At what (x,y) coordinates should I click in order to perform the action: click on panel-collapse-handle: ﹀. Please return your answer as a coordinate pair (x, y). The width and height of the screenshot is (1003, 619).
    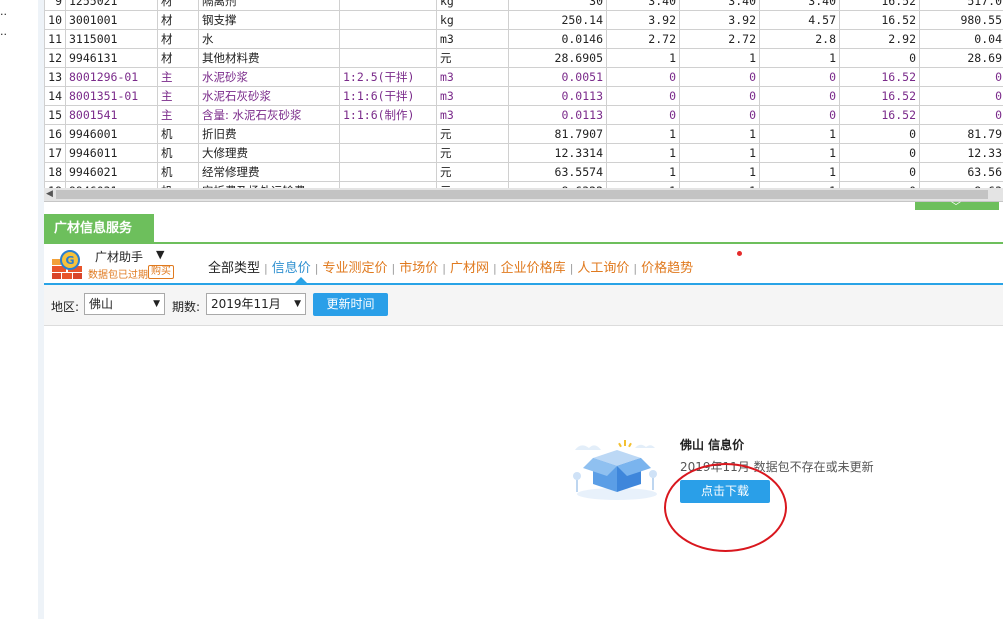
    Looking at the image, I should click on (957, 207).